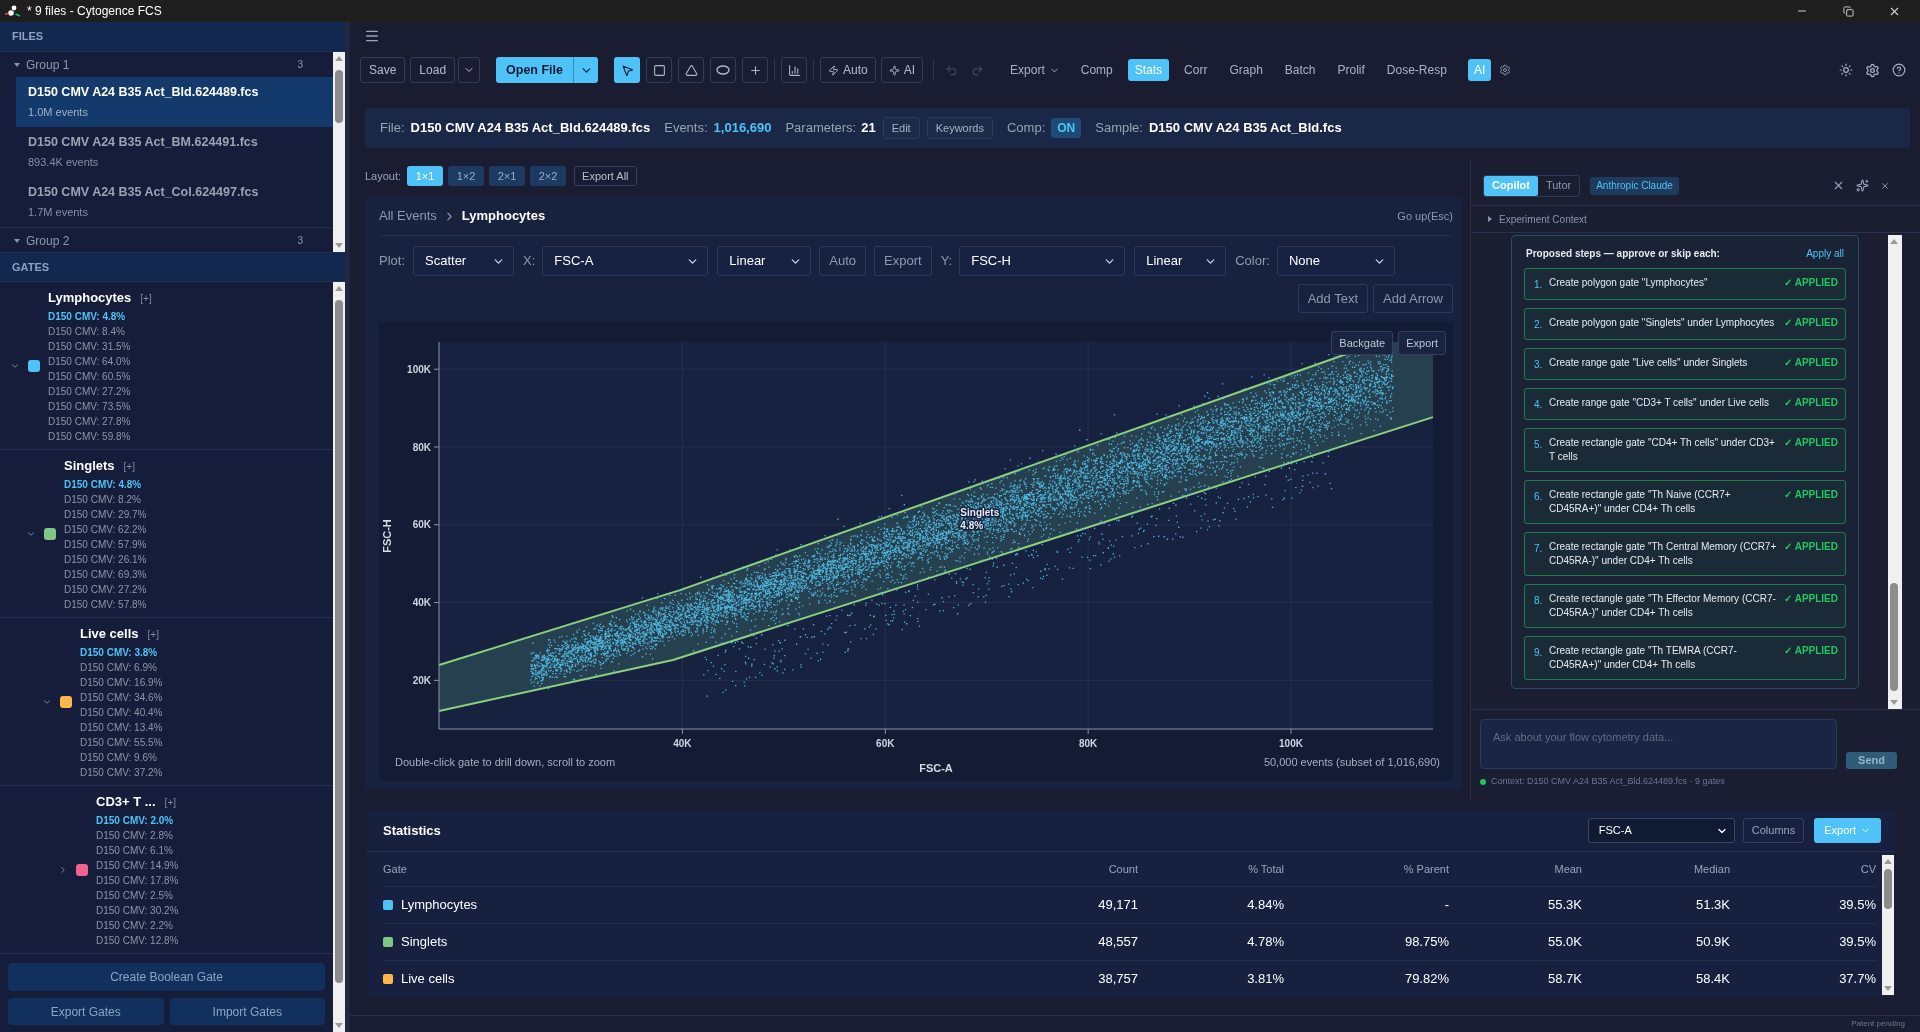 Image resolution: width=1920 pixels, height=1032 pixels. I want to click on keywords-button: Keywords, so click(959, 128).